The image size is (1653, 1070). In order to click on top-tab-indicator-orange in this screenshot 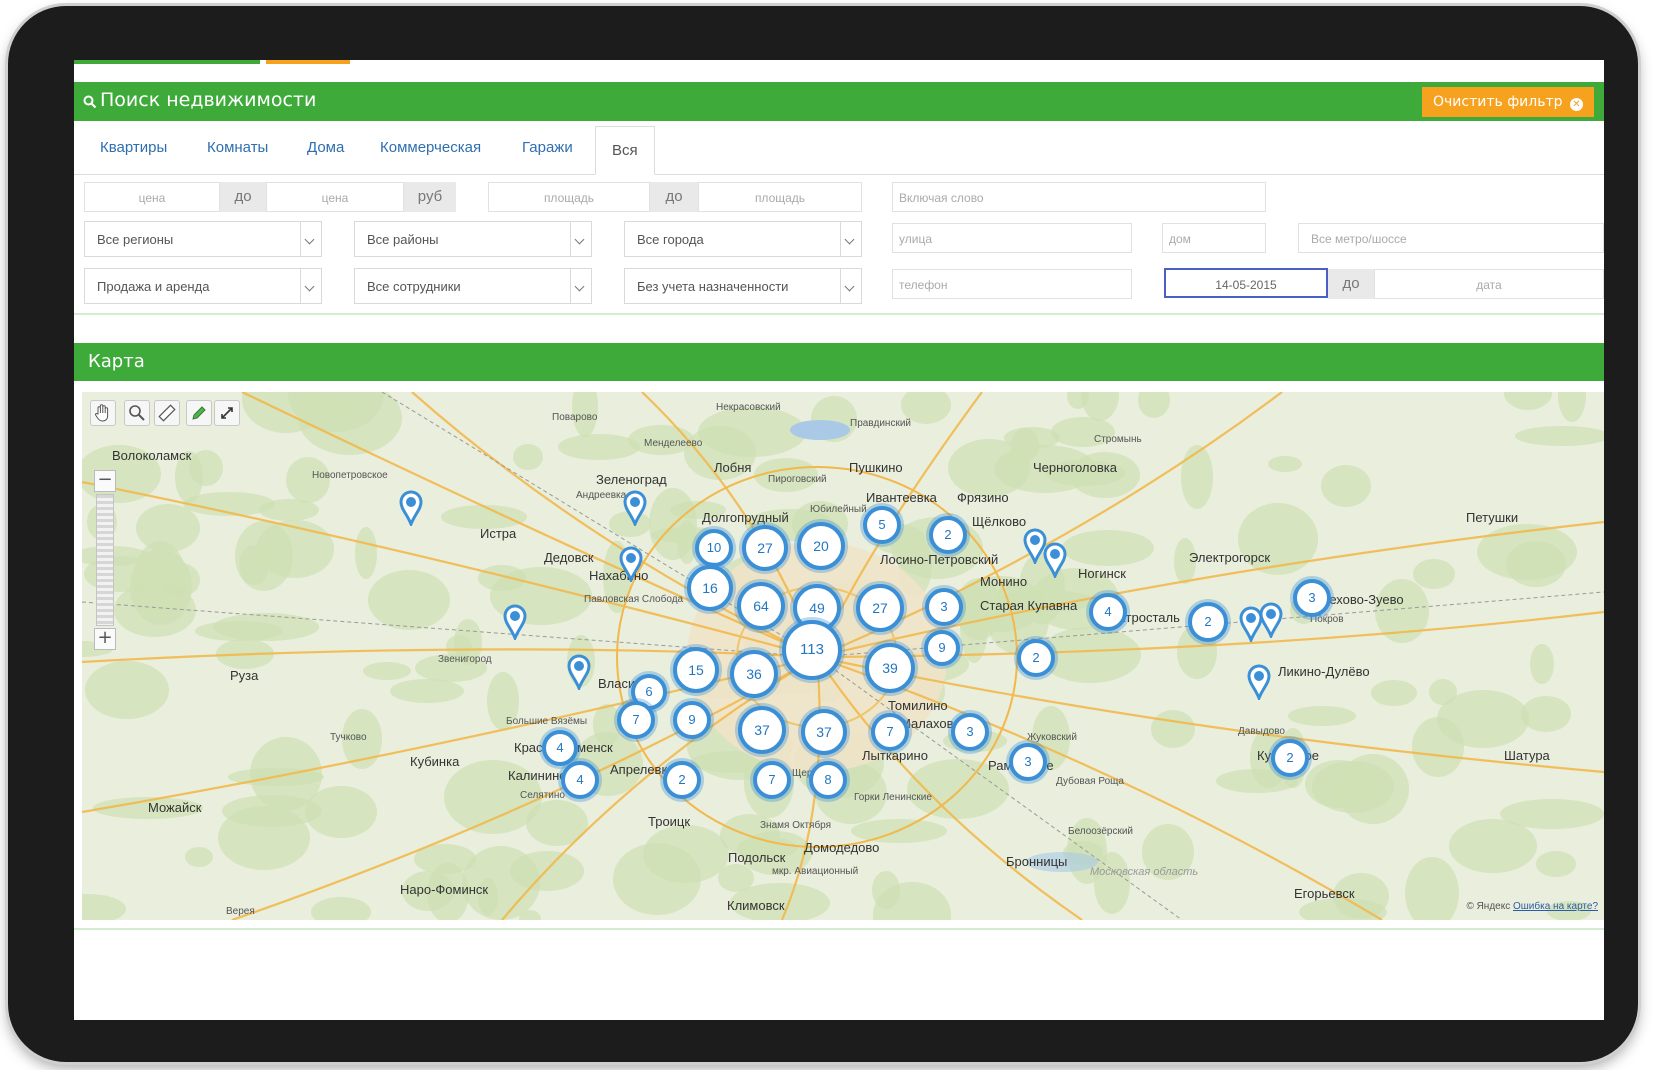, I will do `click(308, 62)`.